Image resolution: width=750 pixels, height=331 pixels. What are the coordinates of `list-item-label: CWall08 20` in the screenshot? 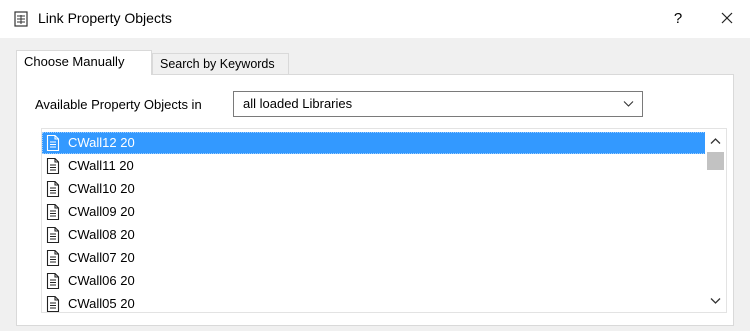 It's located at (101, 234).